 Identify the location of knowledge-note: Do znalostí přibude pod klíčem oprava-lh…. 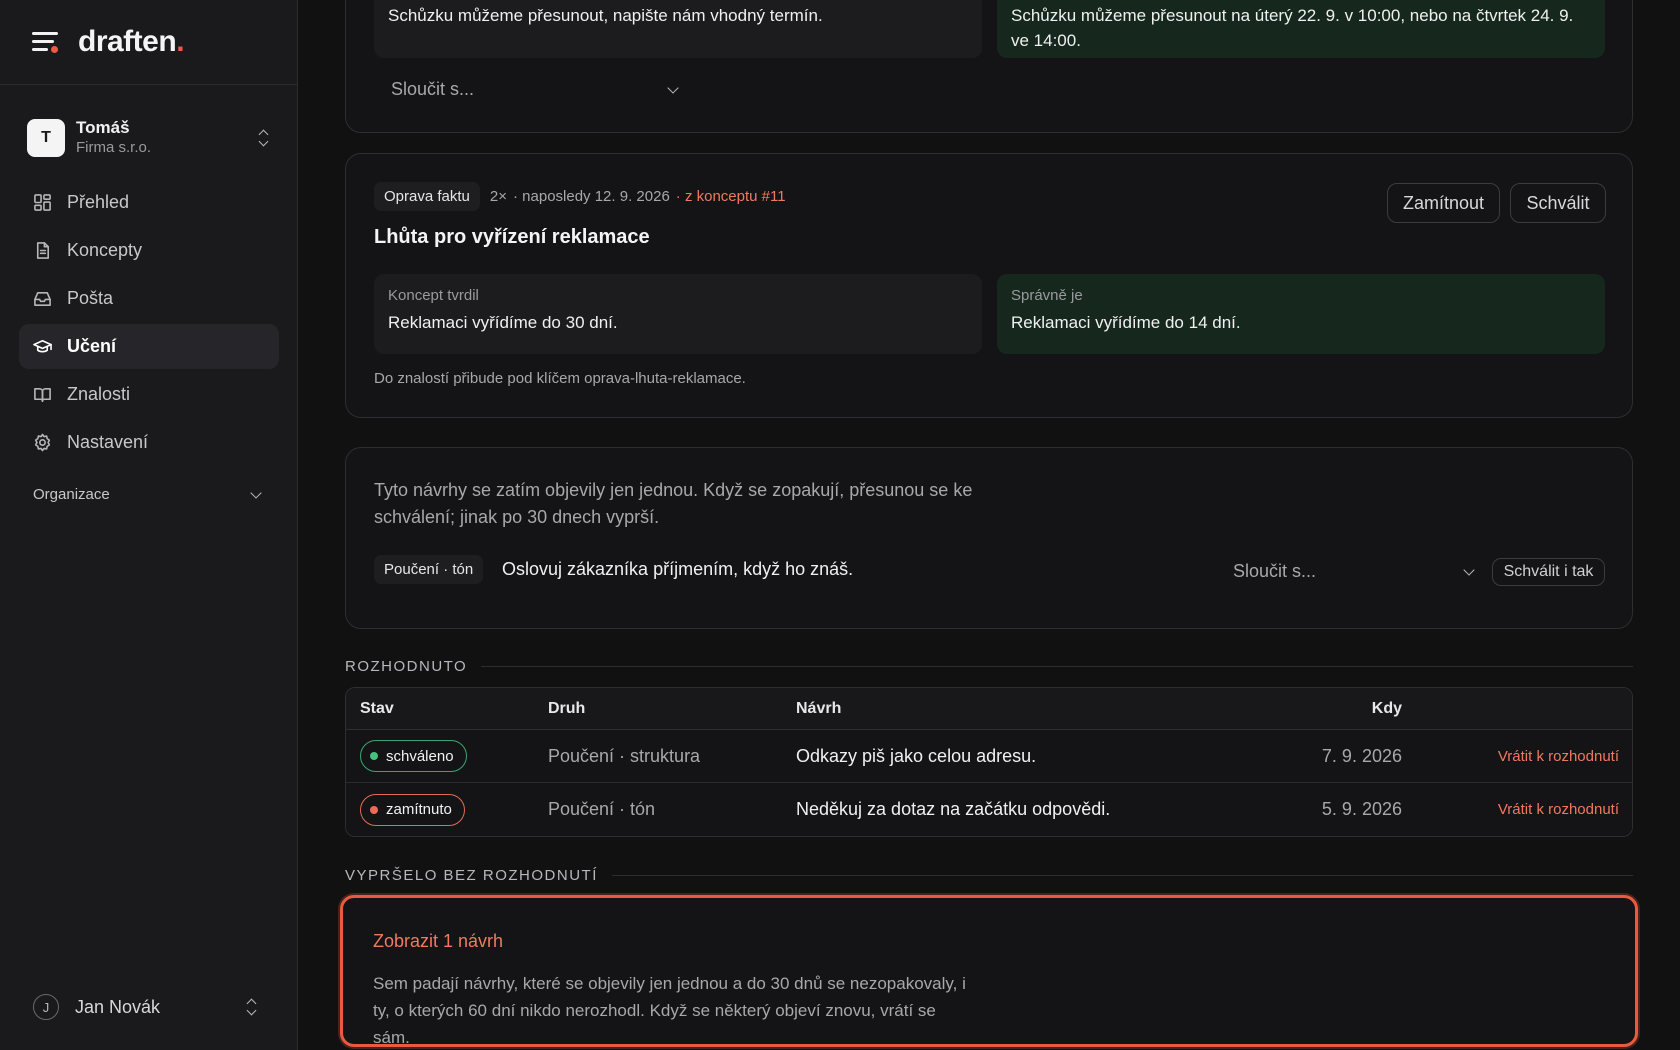
(560, 378).